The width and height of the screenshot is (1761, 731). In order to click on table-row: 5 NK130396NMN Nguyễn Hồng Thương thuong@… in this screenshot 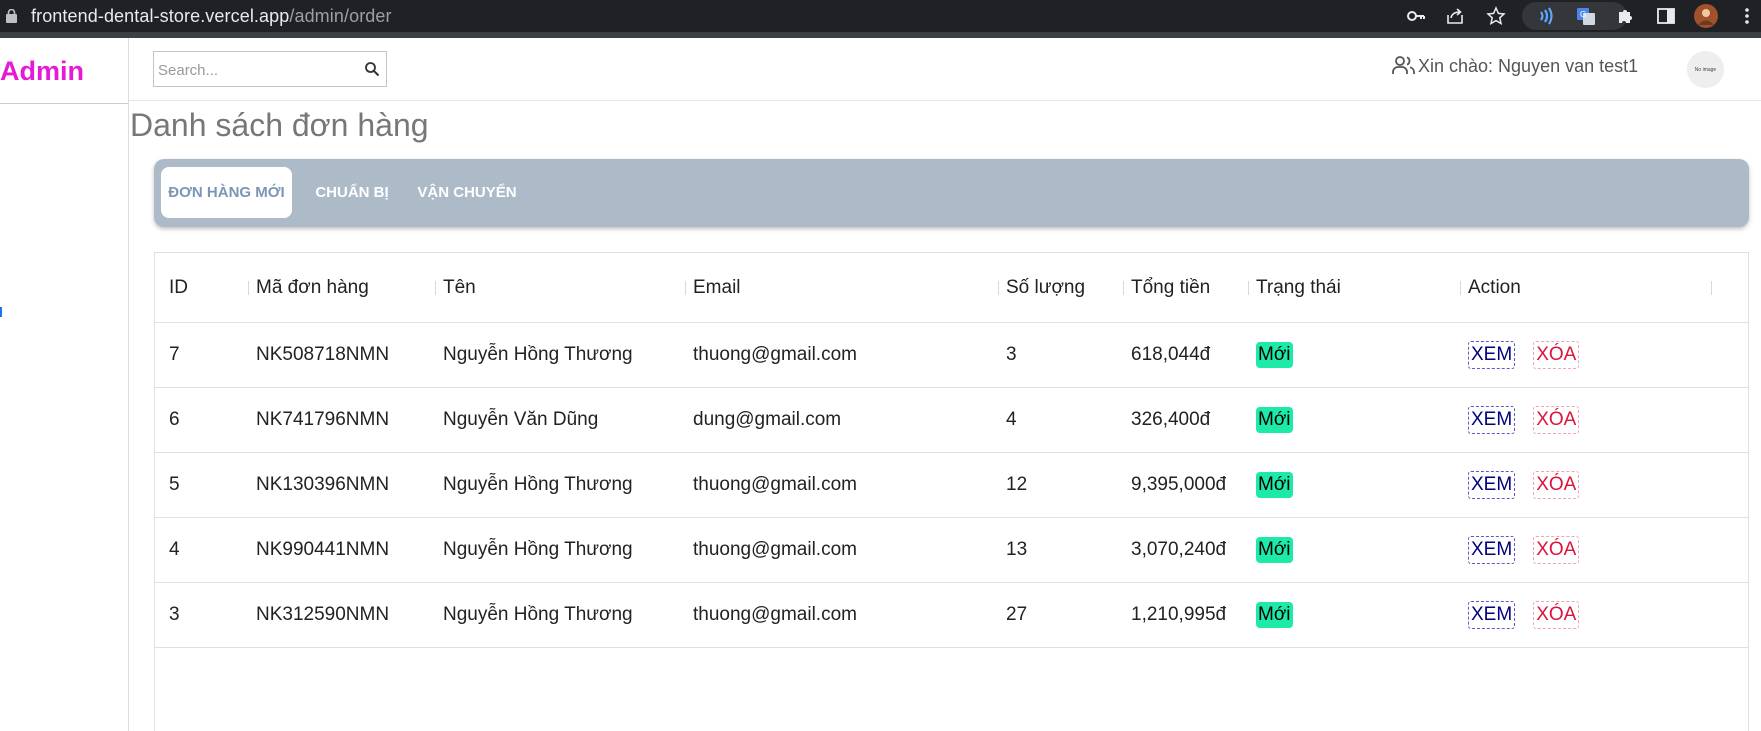, I will do `click(951, 485)`.